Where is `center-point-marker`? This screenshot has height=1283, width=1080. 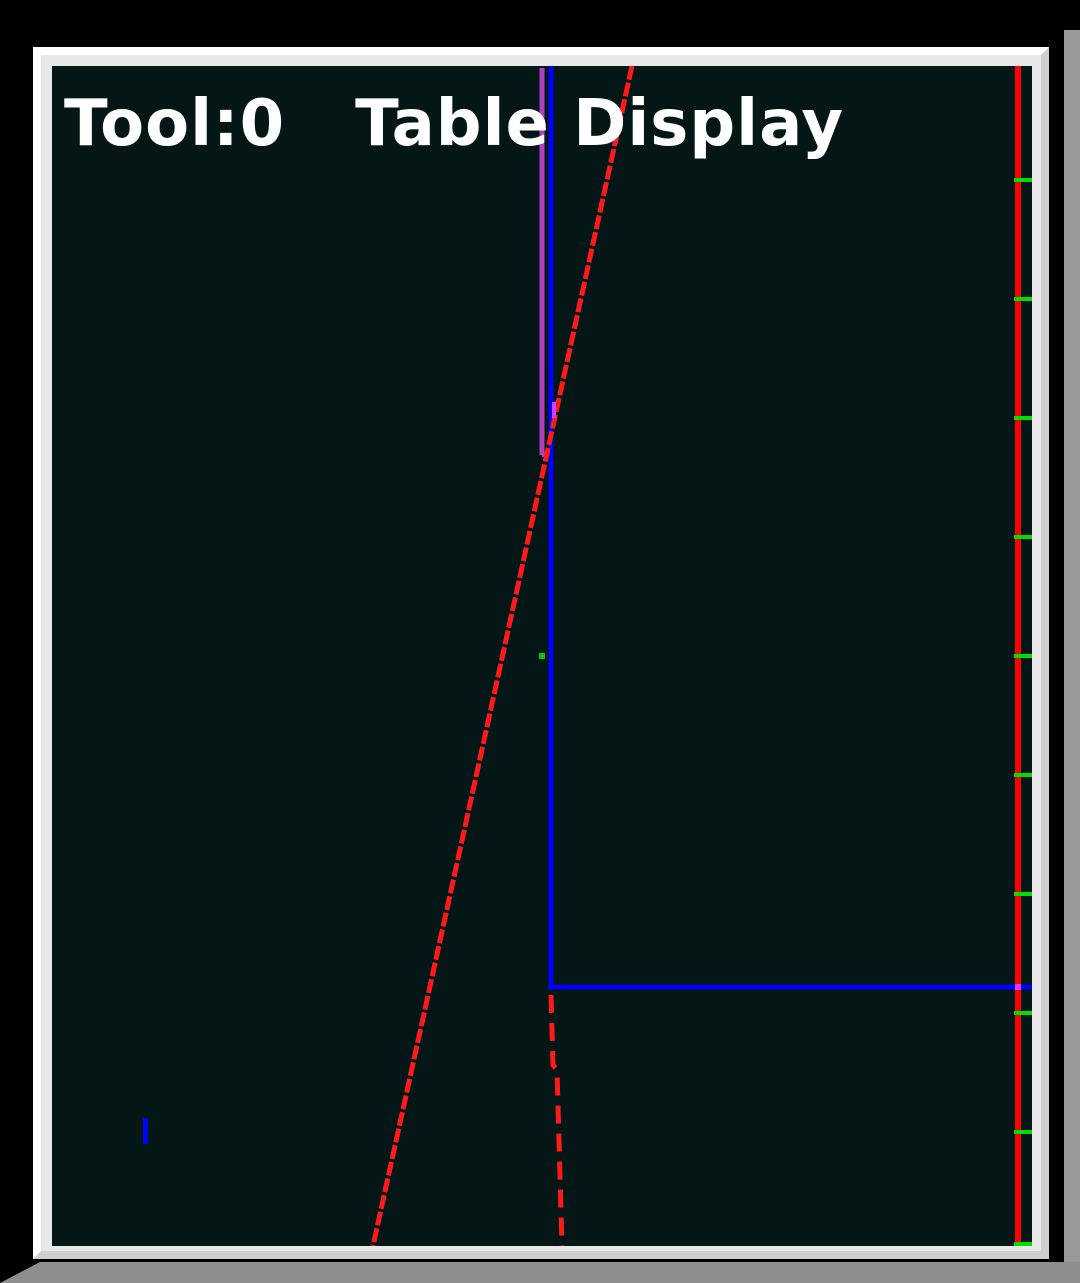 center-point-marker is located at coordinates (542, 656).